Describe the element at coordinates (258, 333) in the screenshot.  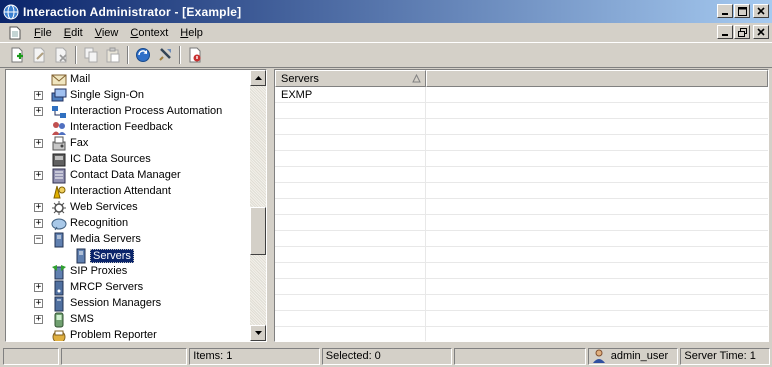
I see `scroll-down-arrow` at that location.